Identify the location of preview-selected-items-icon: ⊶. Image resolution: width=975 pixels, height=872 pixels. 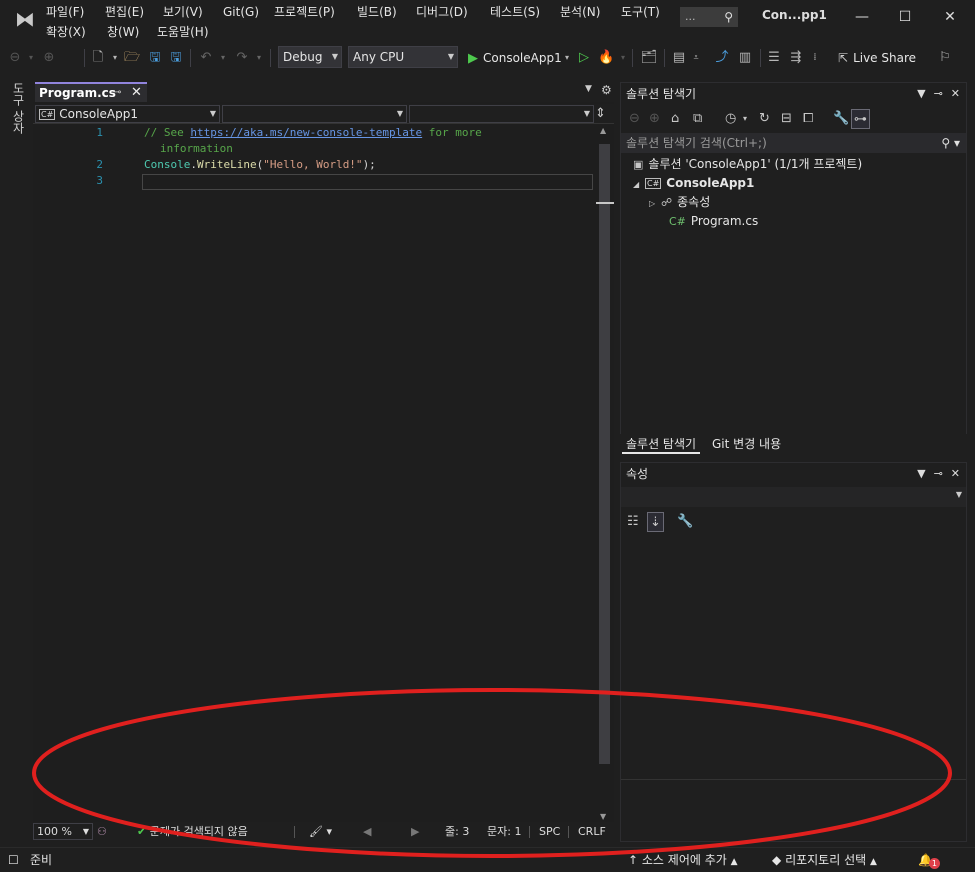
(860, 119).